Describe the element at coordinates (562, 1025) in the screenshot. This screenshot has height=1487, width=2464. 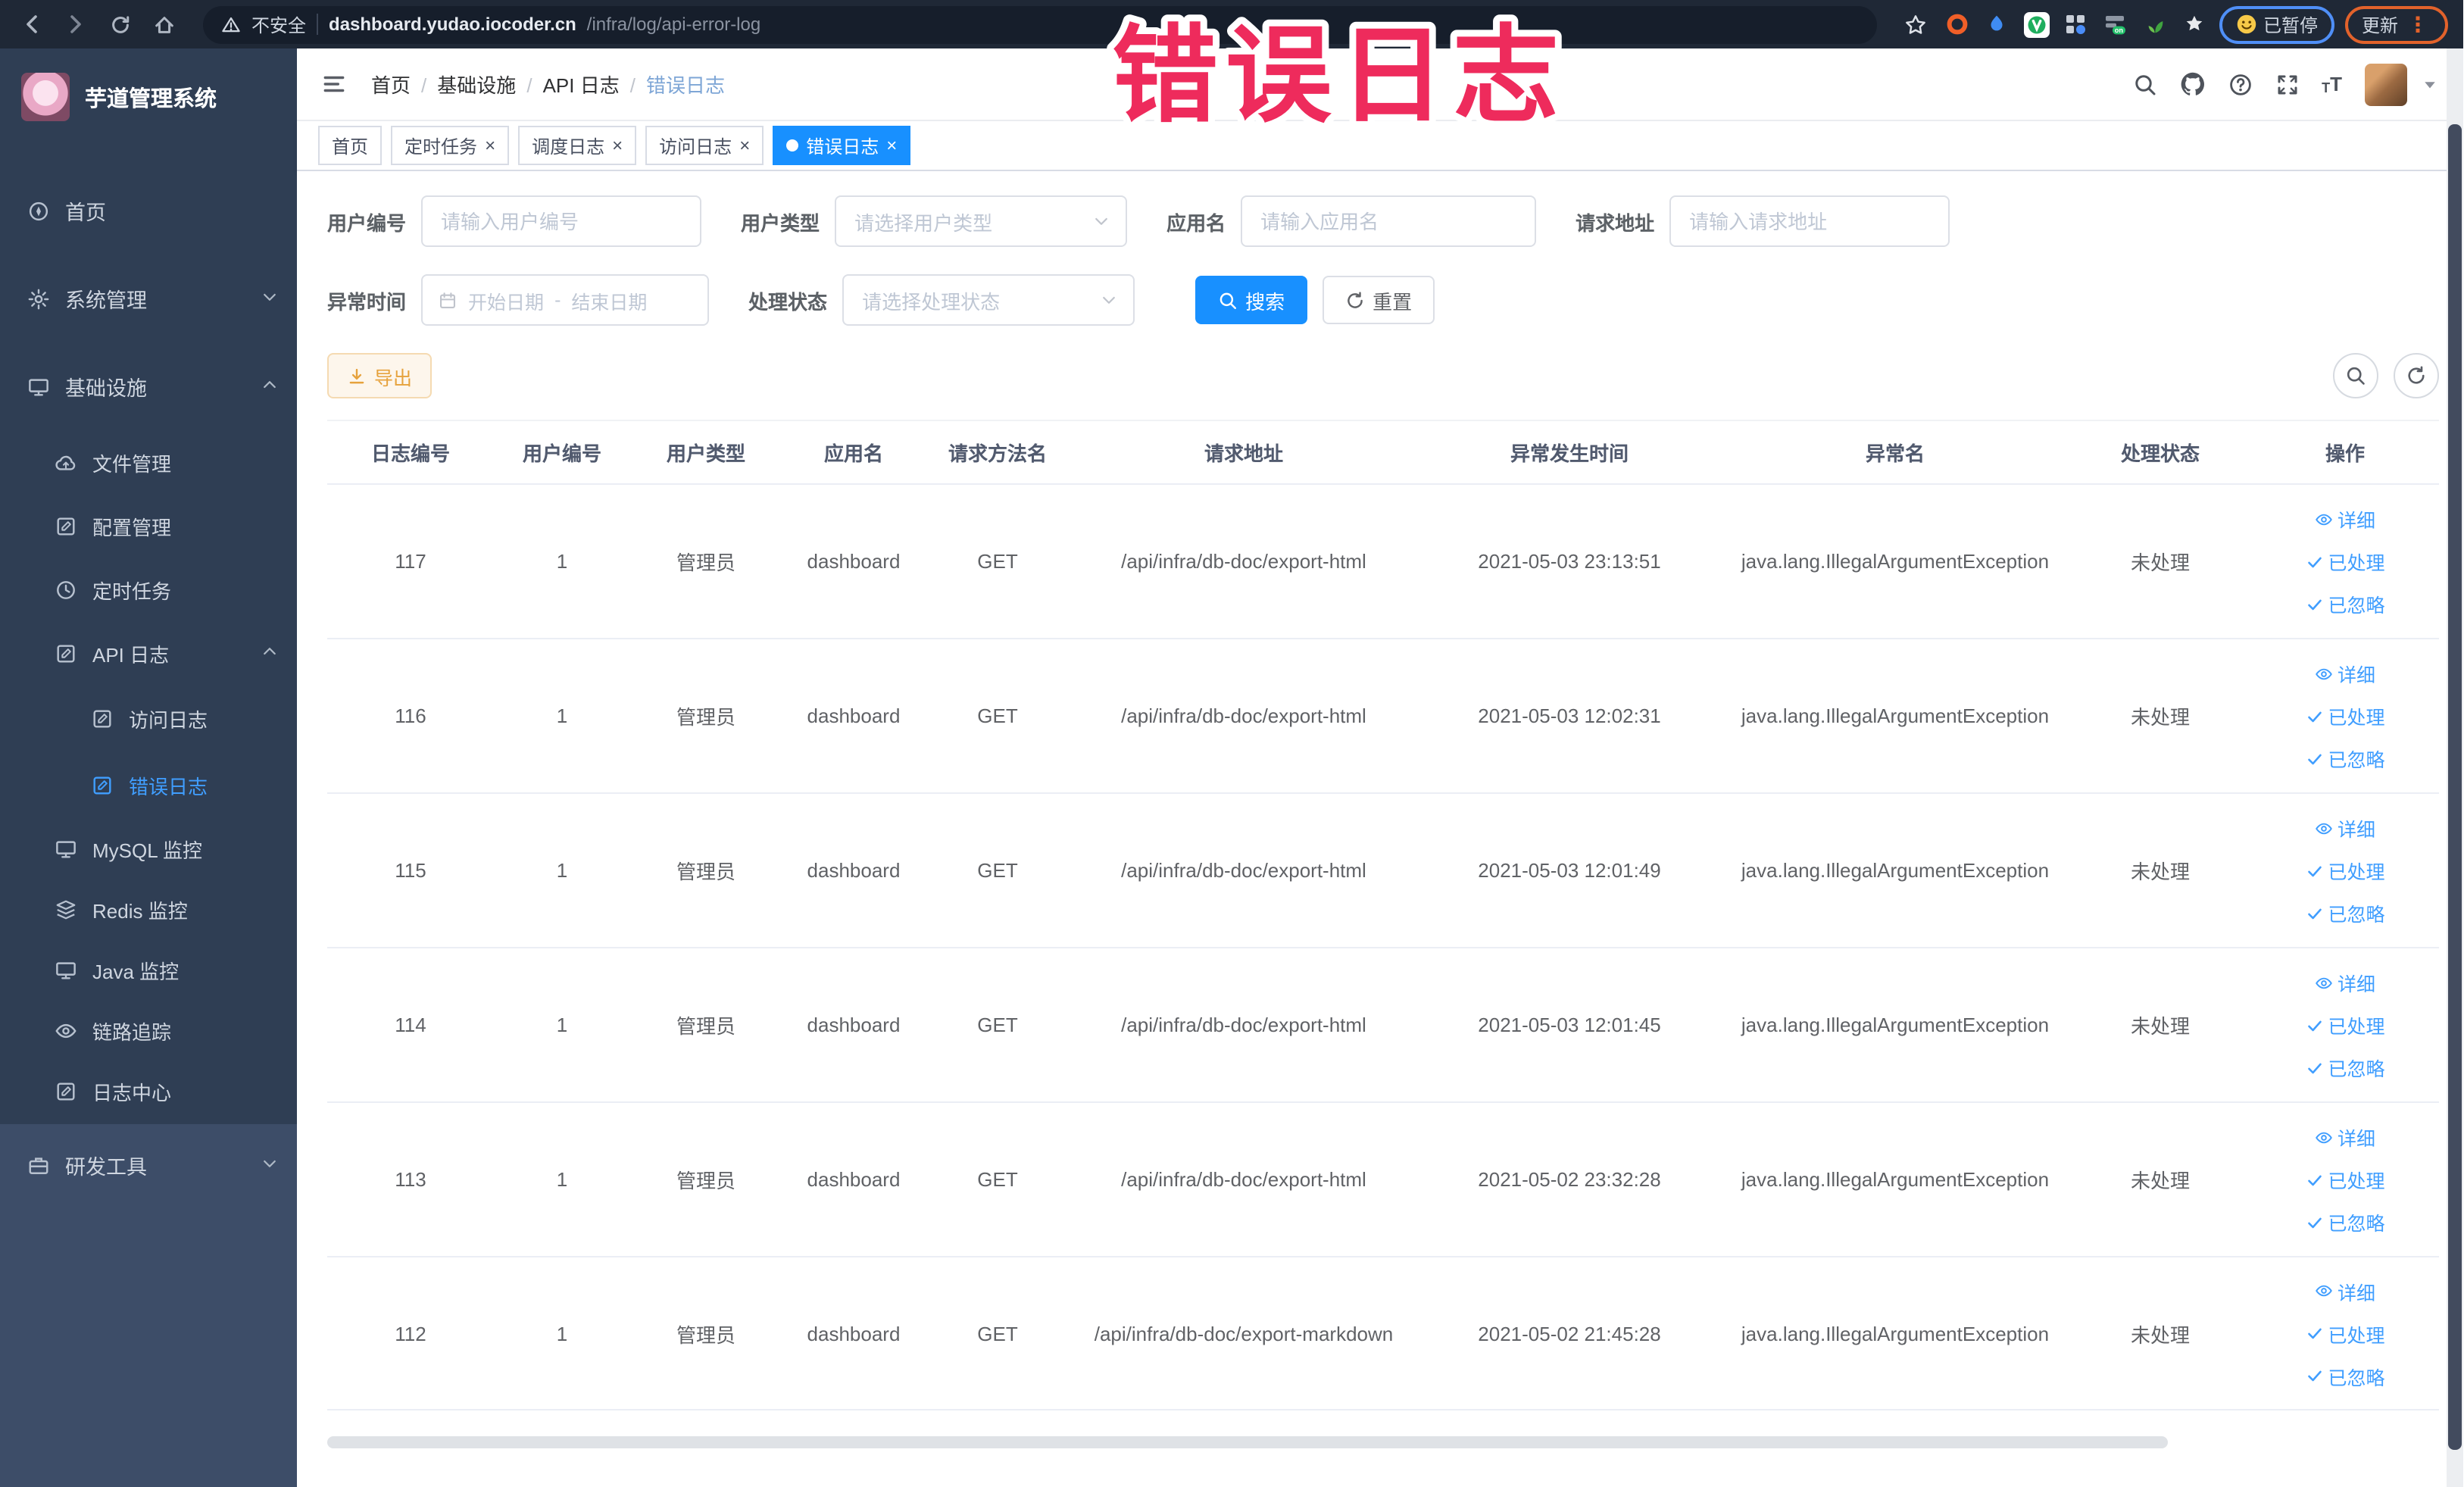
I see `cell-user-id: 1` at that location.